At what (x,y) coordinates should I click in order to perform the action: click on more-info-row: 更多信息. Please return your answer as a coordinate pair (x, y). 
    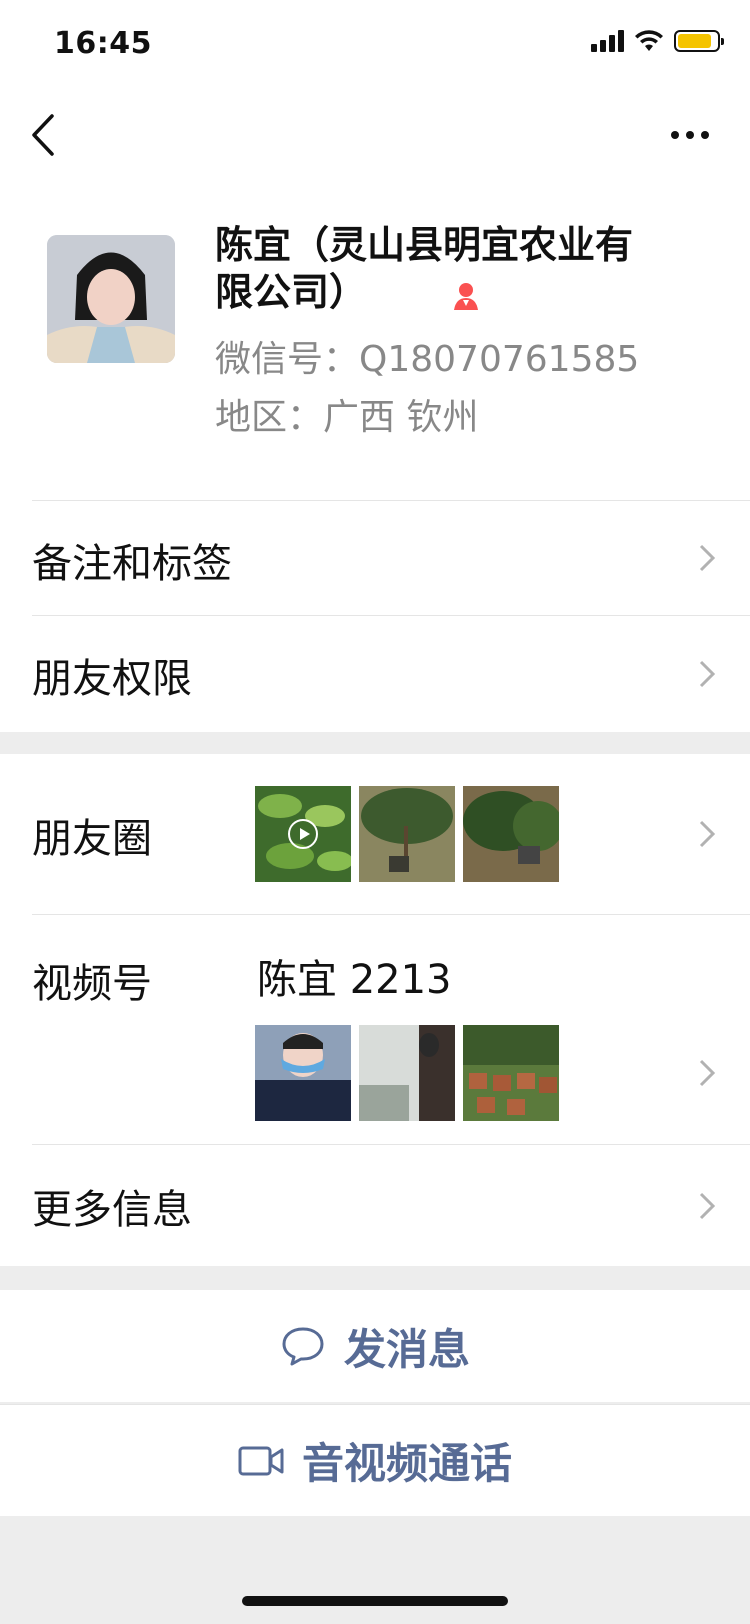
    Looking at the image, I should click on (391, 1205).